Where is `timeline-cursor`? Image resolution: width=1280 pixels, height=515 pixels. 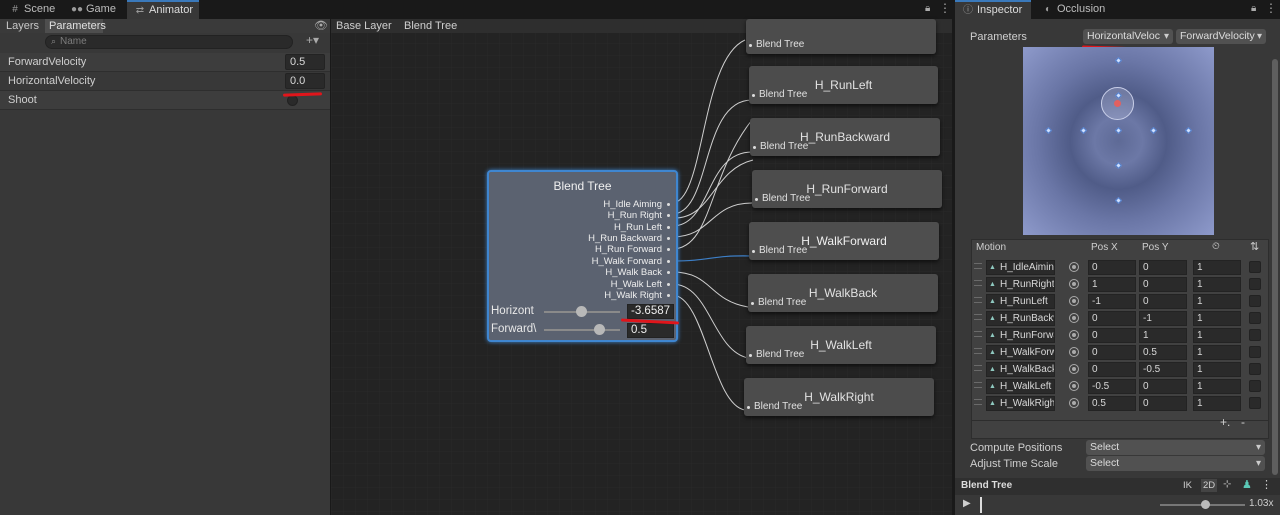 timeline-cursor is located at coordinates (981, 505).